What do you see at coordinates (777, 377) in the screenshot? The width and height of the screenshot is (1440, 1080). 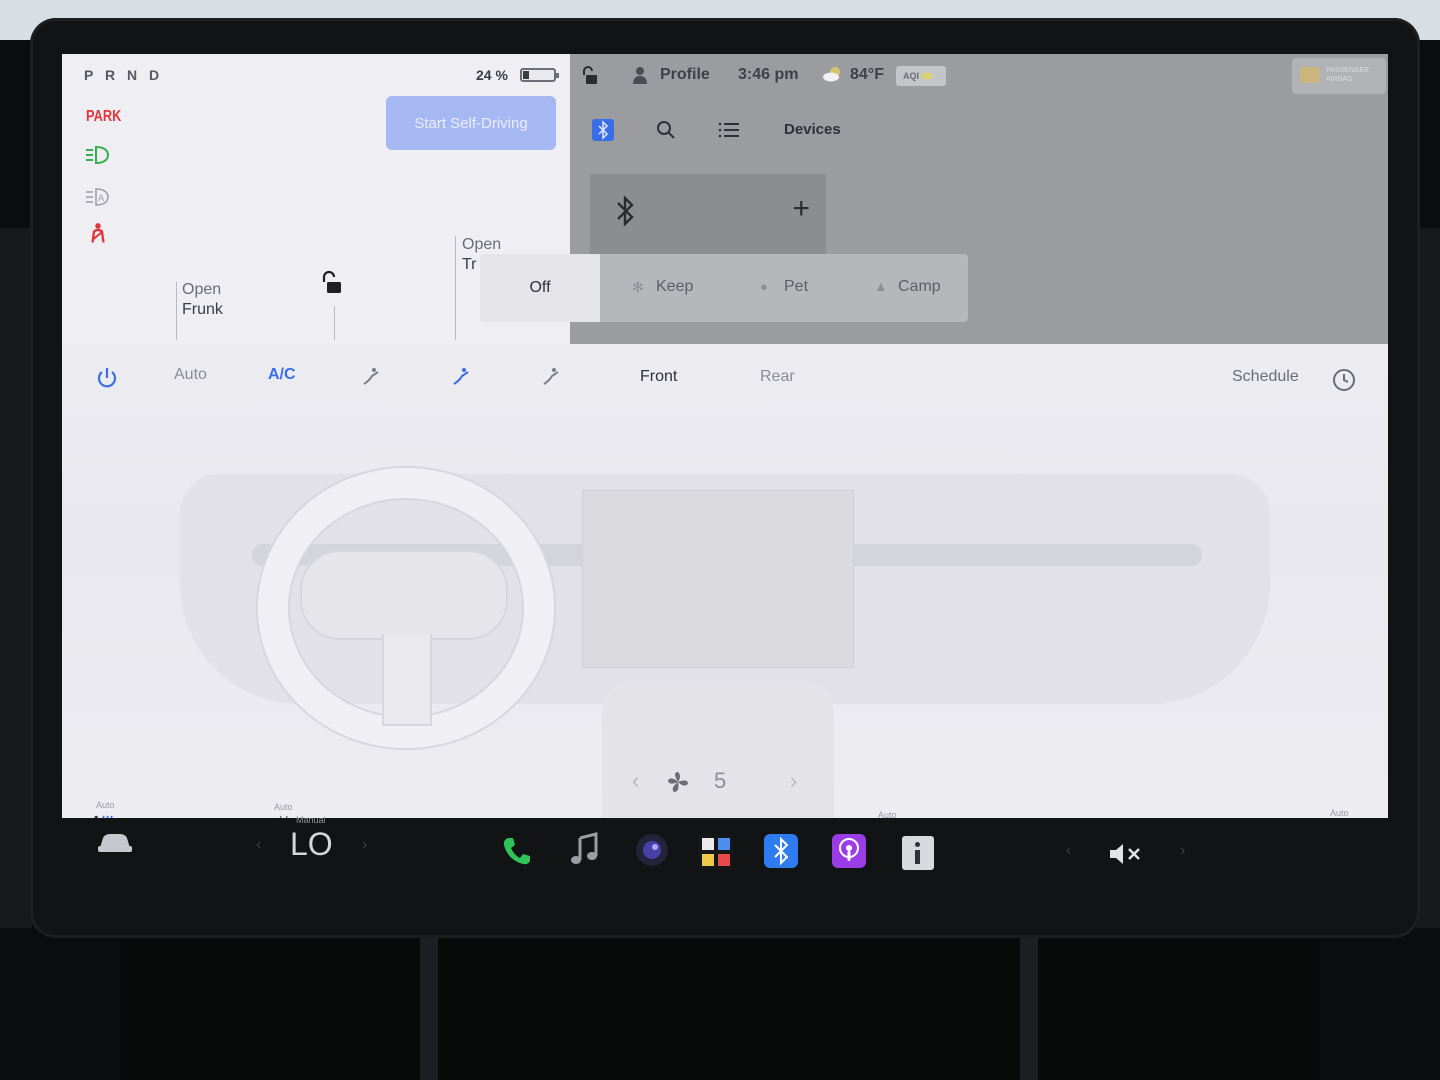 I see `rear-climate-tab: Rear` at bounding box center [777, 377].